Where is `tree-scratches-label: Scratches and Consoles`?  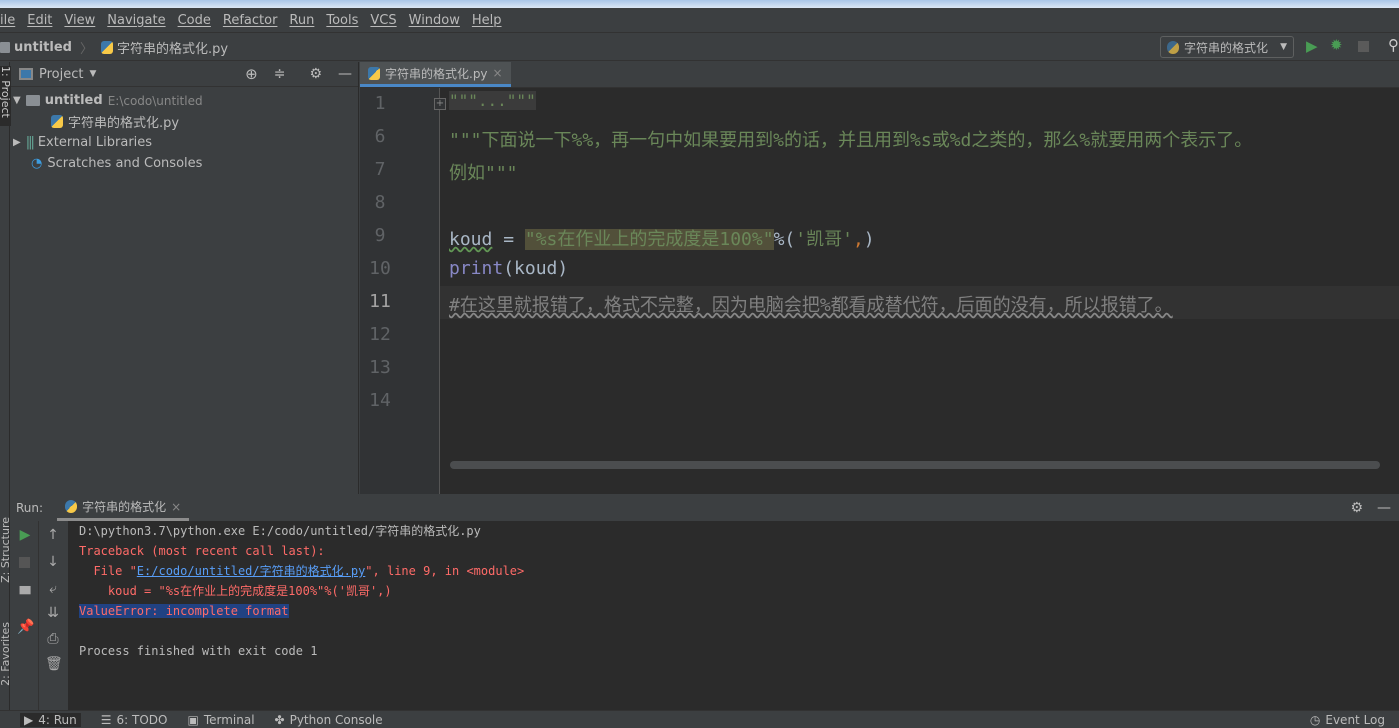
tree-scratches-label: Scratches and Consoles is located at coordinates (125, 163).